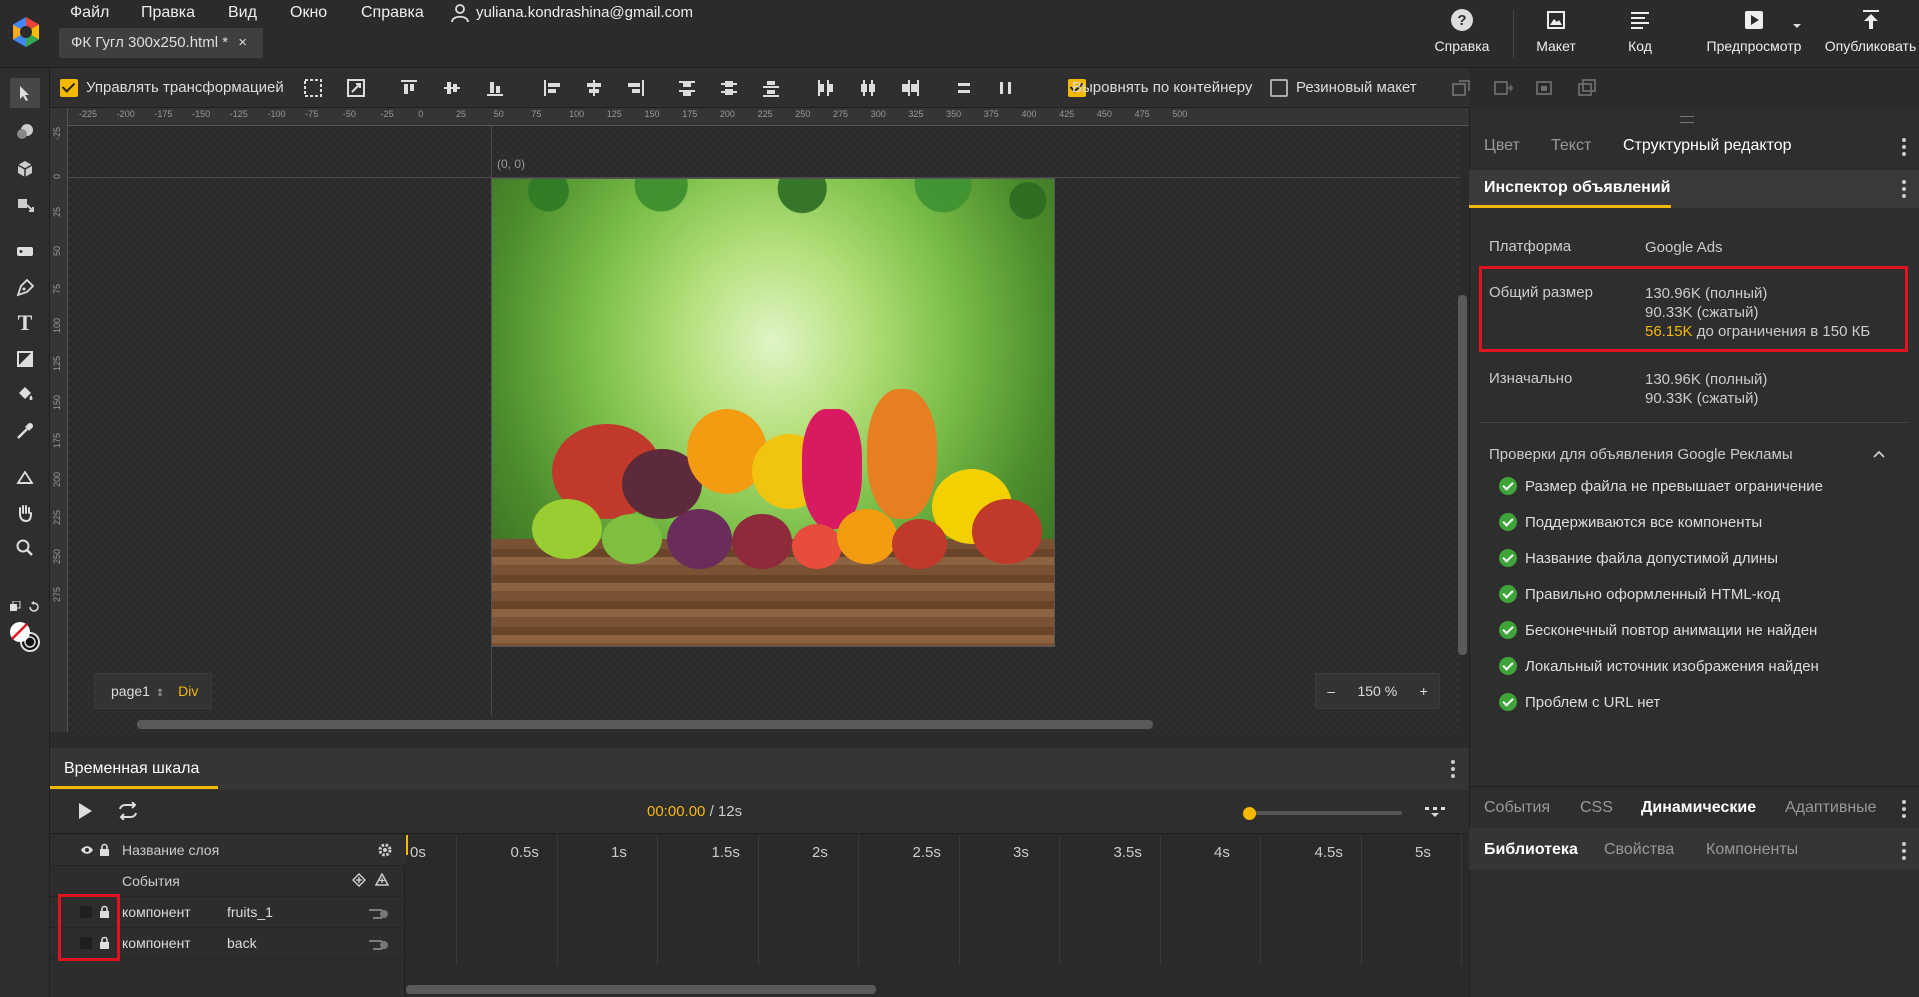  What do you see at coordinates (392, 13) in the screenshot?
I see `menu-help: Справка` at bounding box center [392, 13].